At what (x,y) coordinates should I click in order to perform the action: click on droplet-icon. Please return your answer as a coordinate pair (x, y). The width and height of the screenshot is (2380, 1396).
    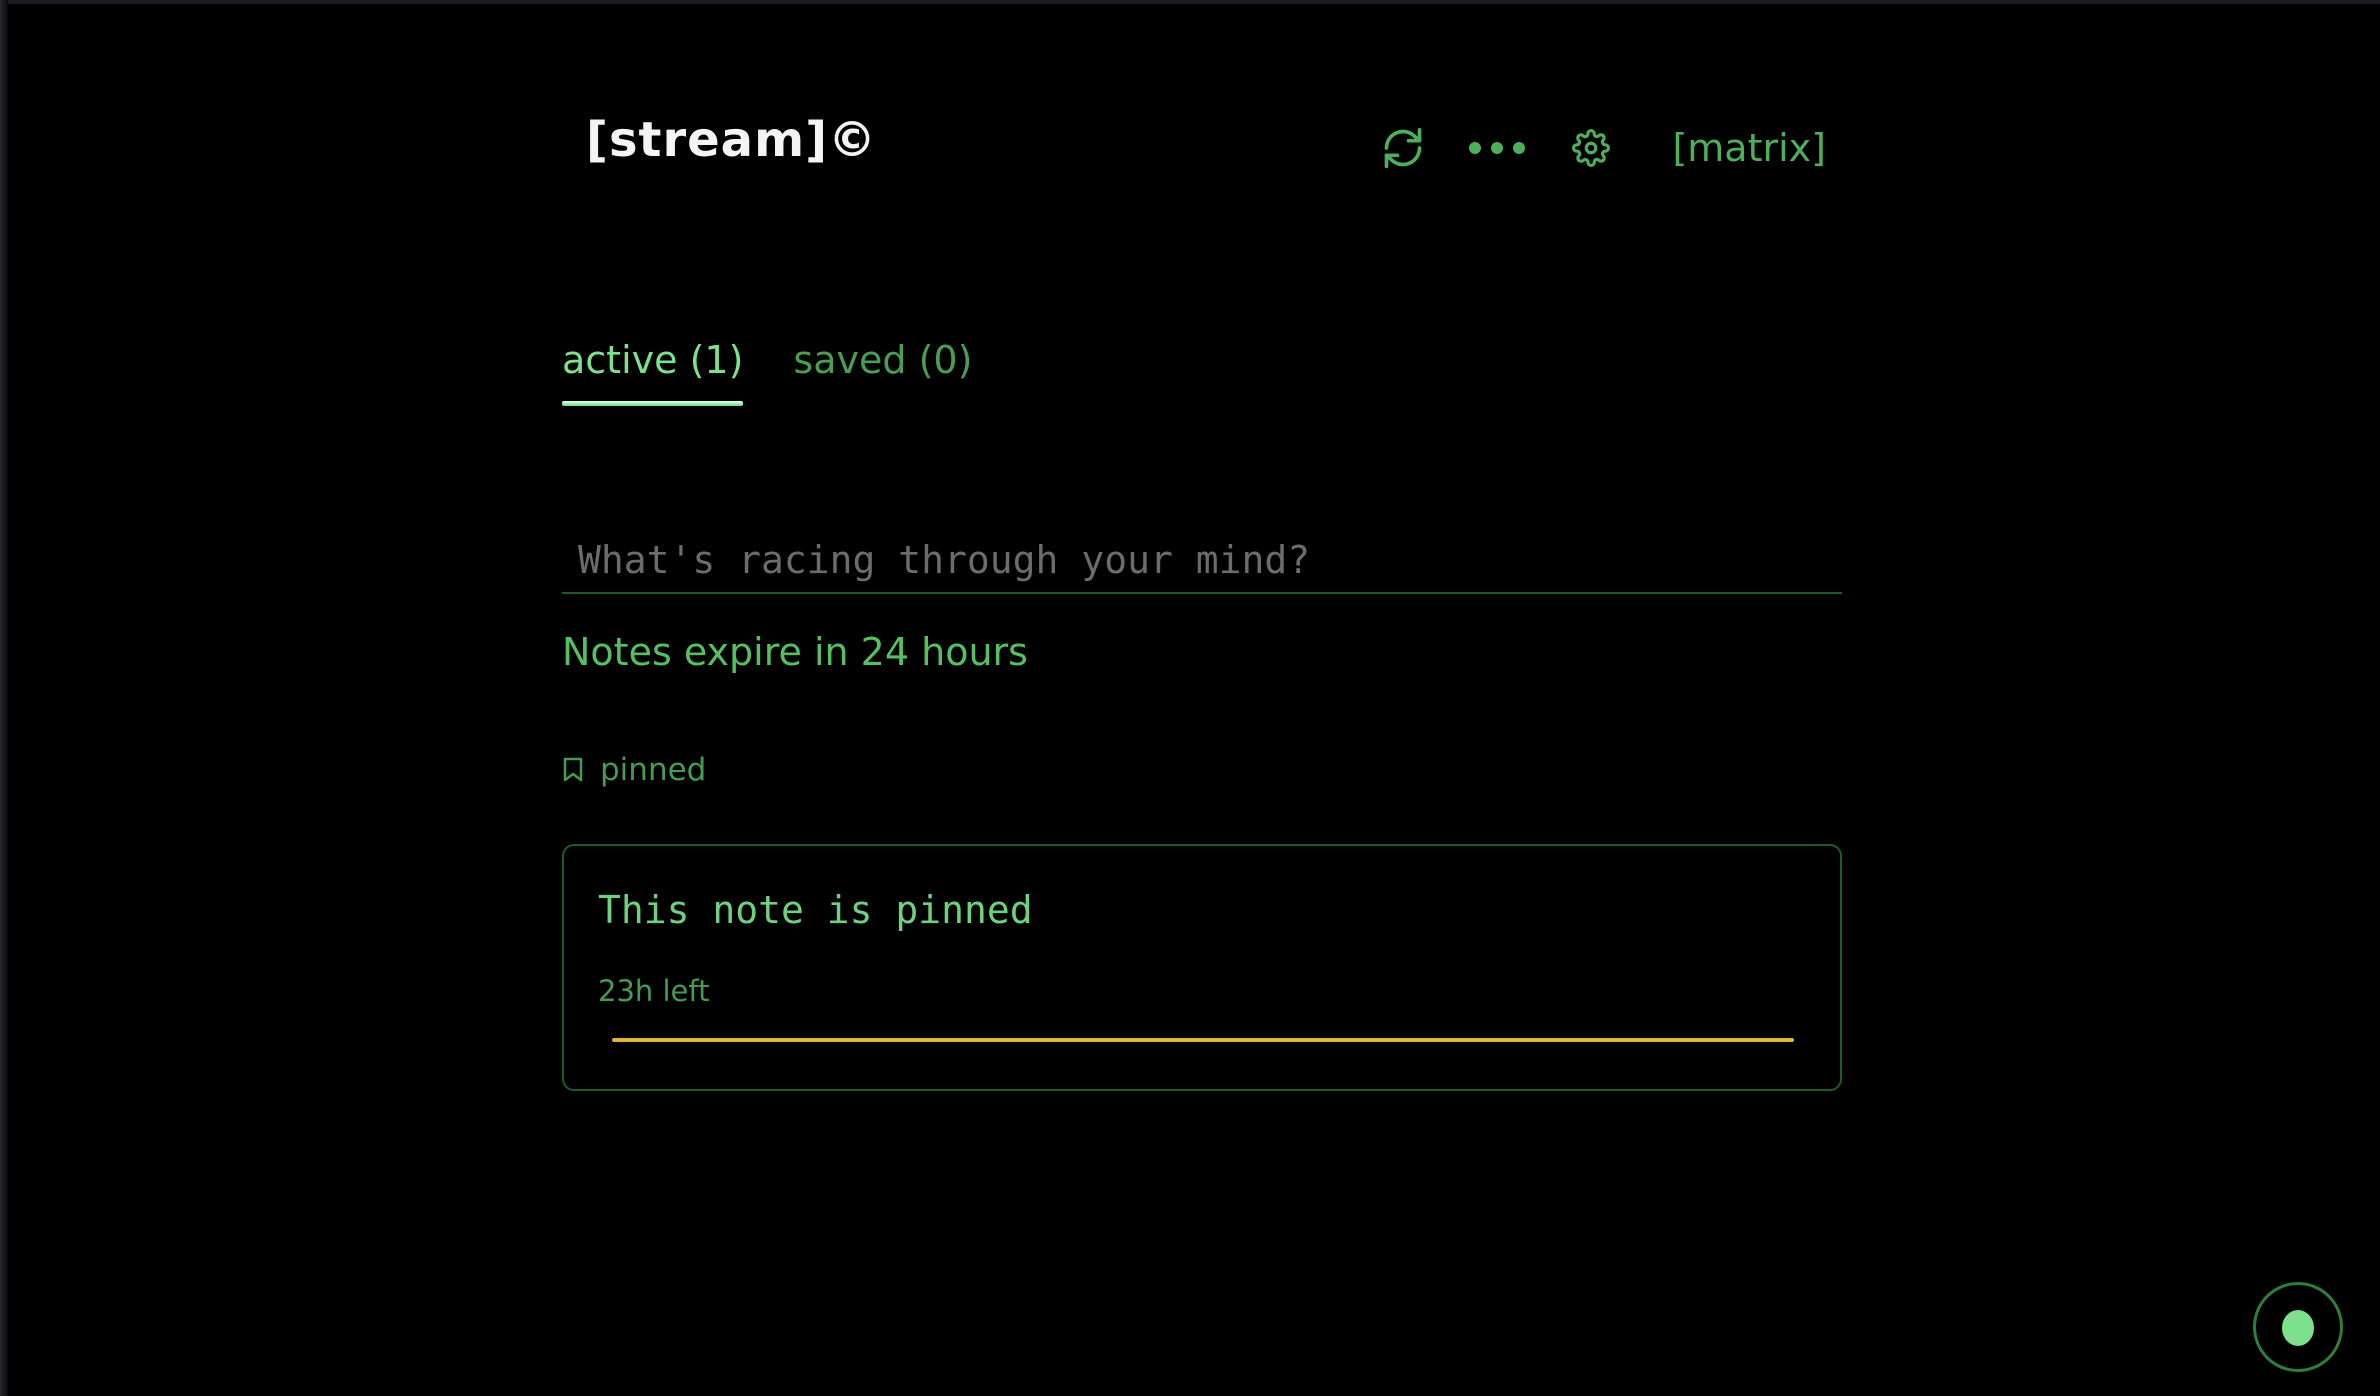
    Looking at the image, I should click on (2298, 1328).